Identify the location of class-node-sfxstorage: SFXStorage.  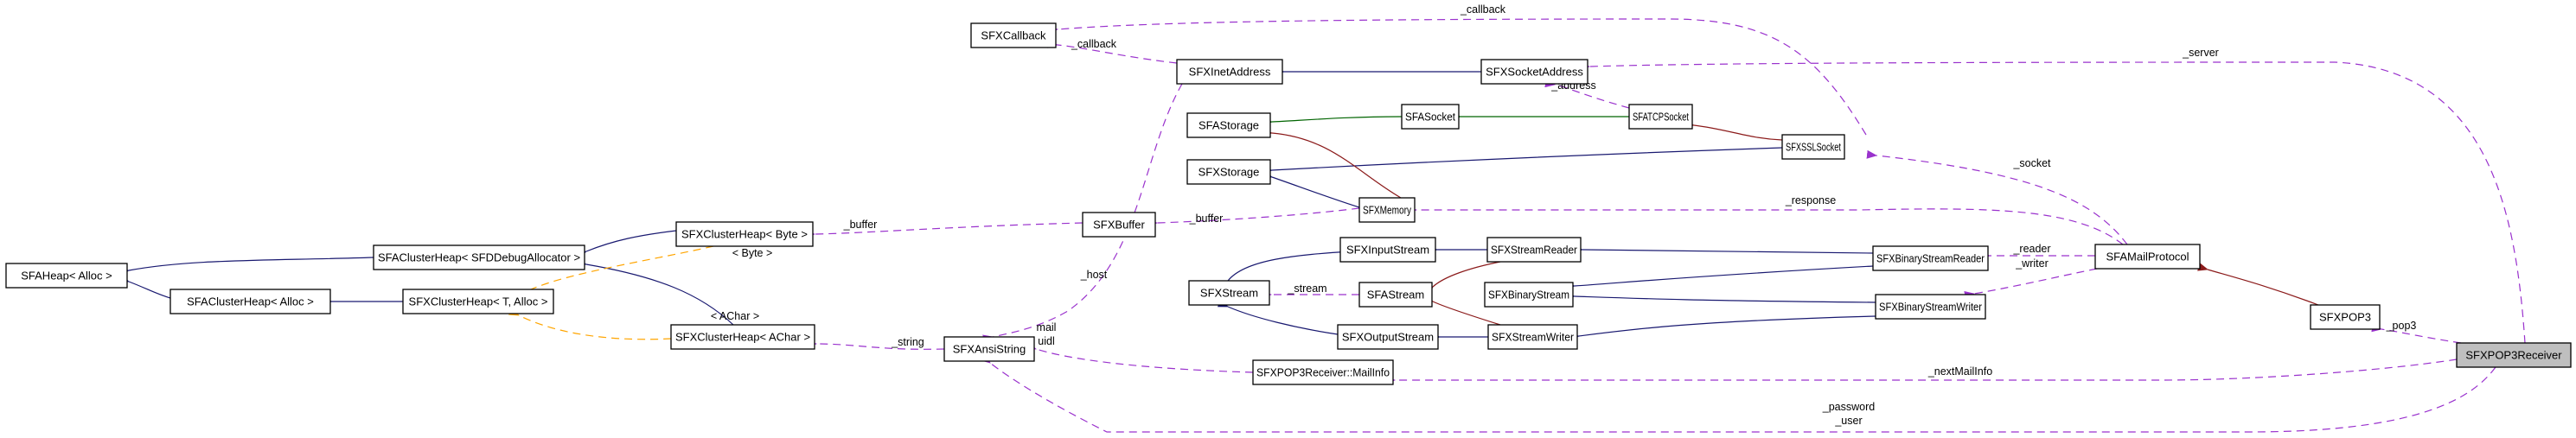
(1228, 172).